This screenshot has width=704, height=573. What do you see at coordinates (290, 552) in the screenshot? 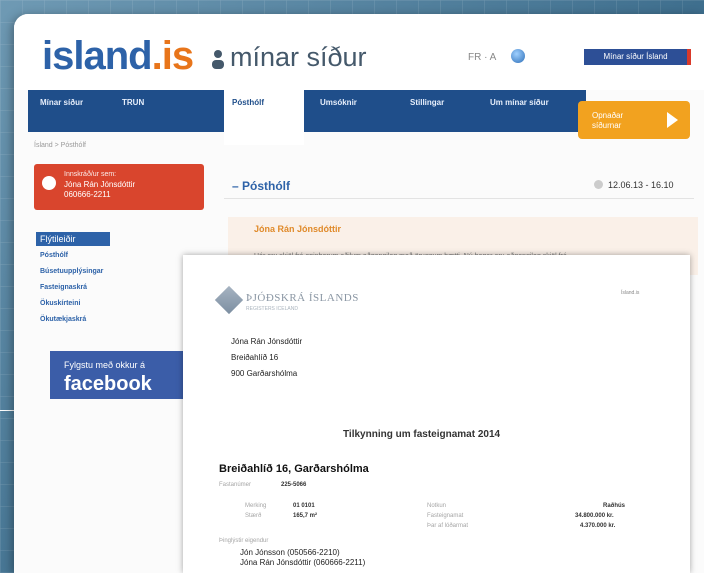
I see `owner-line: Jón Jónsson (050566-2210)` at bounding box center [290, 552].